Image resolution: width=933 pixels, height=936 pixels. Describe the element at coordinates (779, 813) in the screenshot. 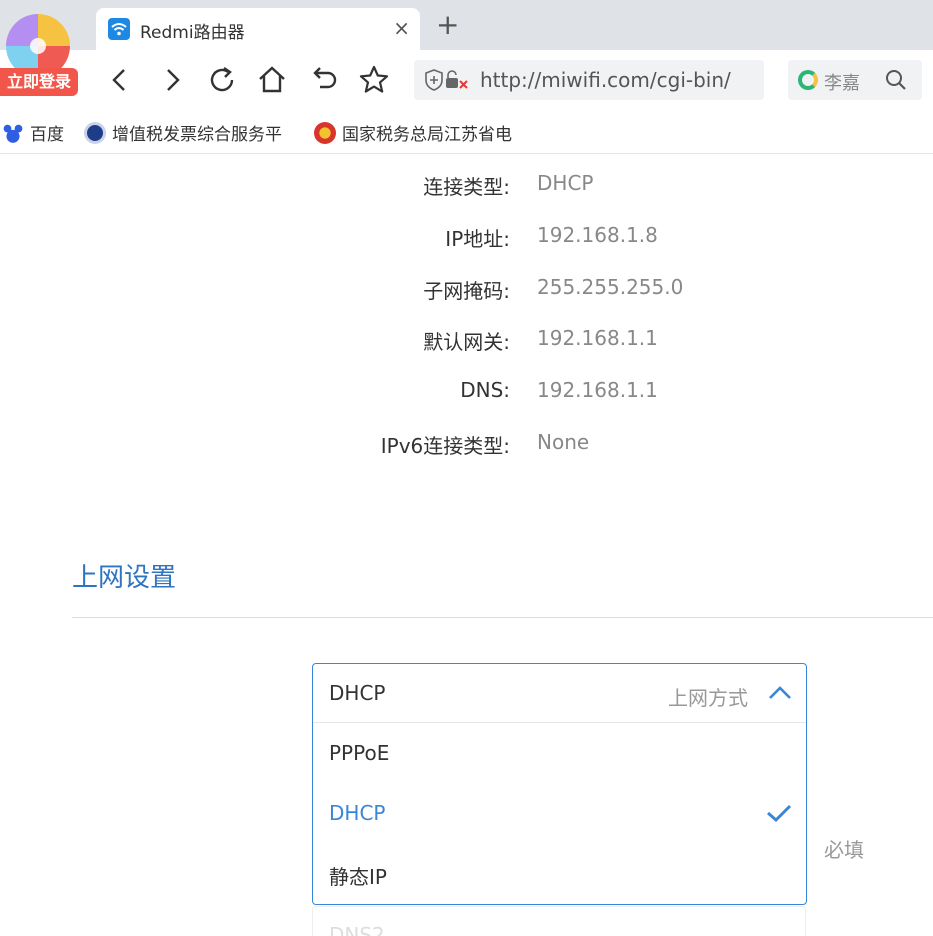

I see `check-icon` at that location.